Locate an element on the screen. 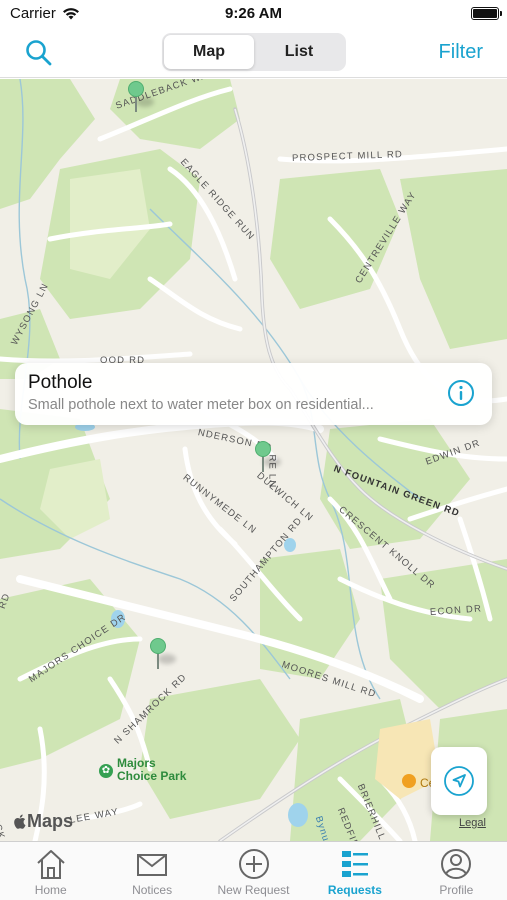 The width and height of the screenshot is (507, 900). clock: 9:26 AM is located at coordinates (253, 13).